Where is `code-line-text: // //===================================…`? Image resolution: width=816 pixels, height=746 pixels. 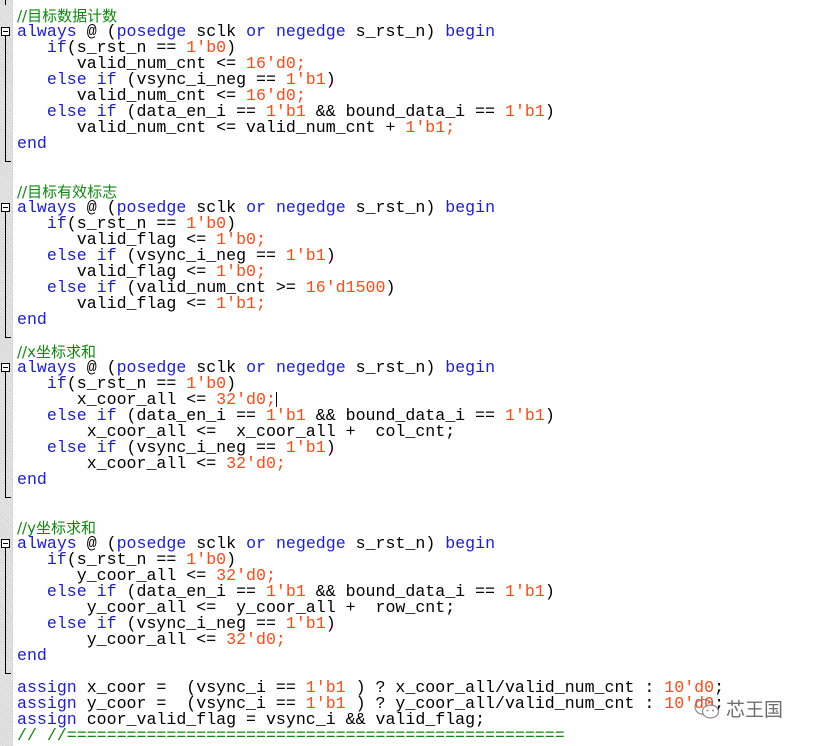 code-line-text: // //===================================… is located at coordinates (291, 735).